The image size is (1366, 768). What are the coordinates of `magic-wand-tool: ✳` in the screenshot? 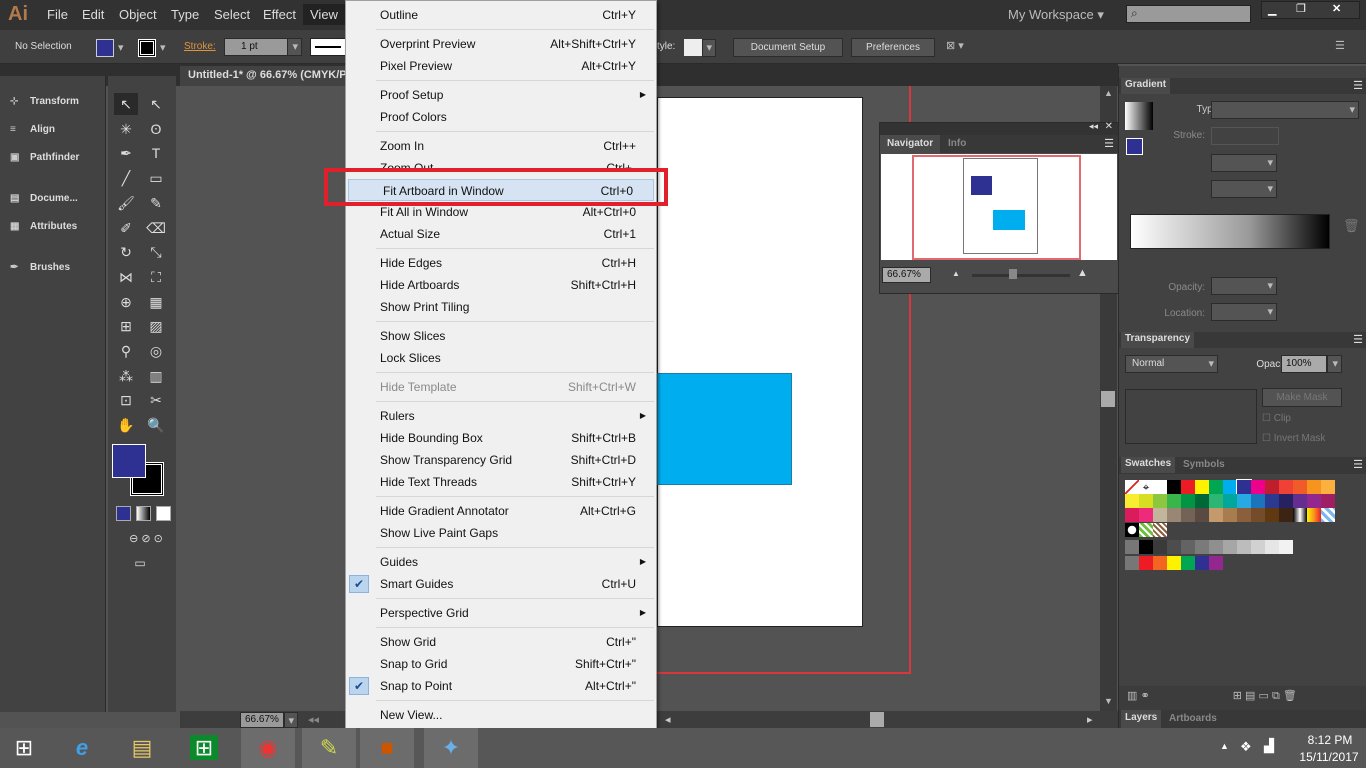 It's located at (126, 129).